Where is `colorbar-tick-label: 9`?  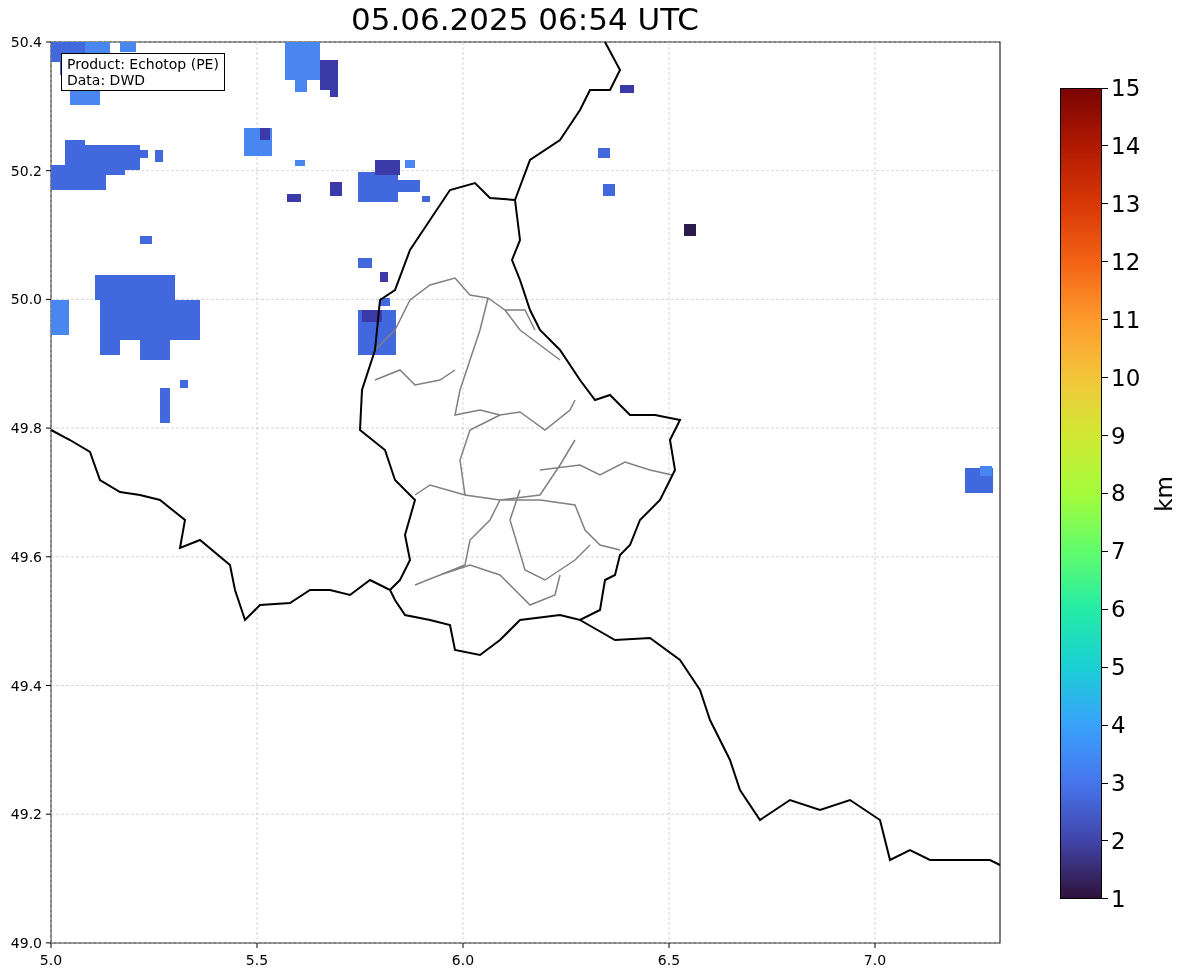 colorbar-tick-label: 9 is located at coordinates (1118, 435).